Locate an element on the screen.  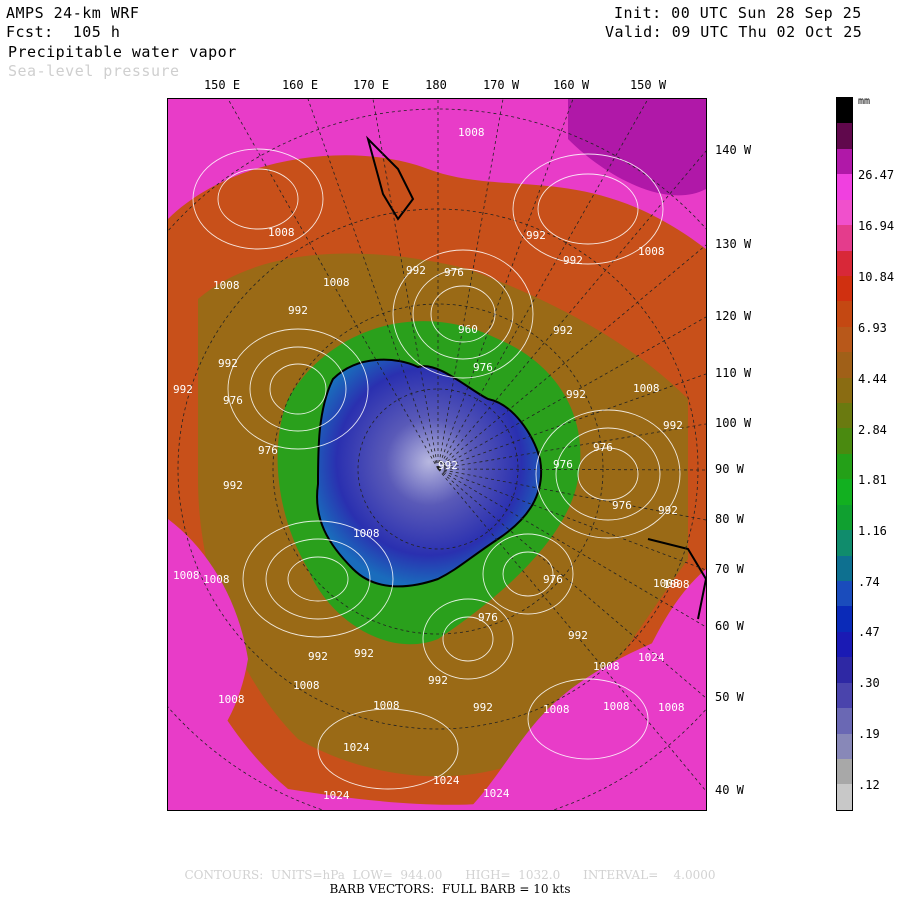
colorbar-tick-label: 26.47 is located at coordinates (876, 175).